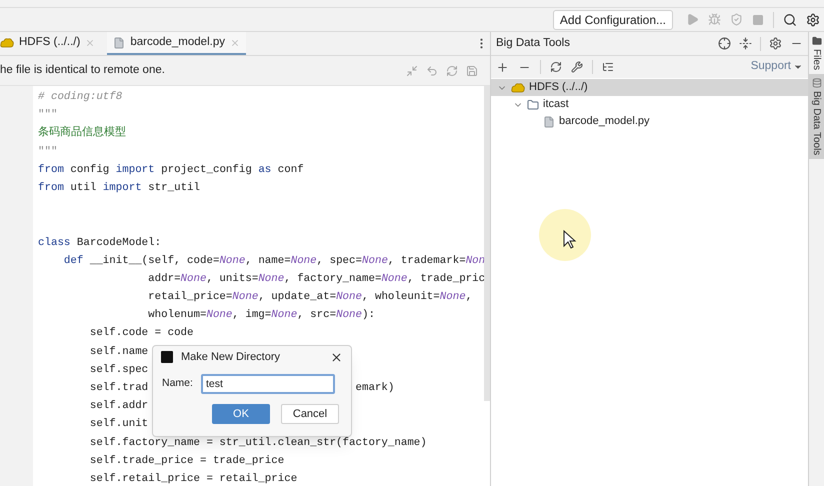  I want to click on ok-button: OK, so click(241, 414).